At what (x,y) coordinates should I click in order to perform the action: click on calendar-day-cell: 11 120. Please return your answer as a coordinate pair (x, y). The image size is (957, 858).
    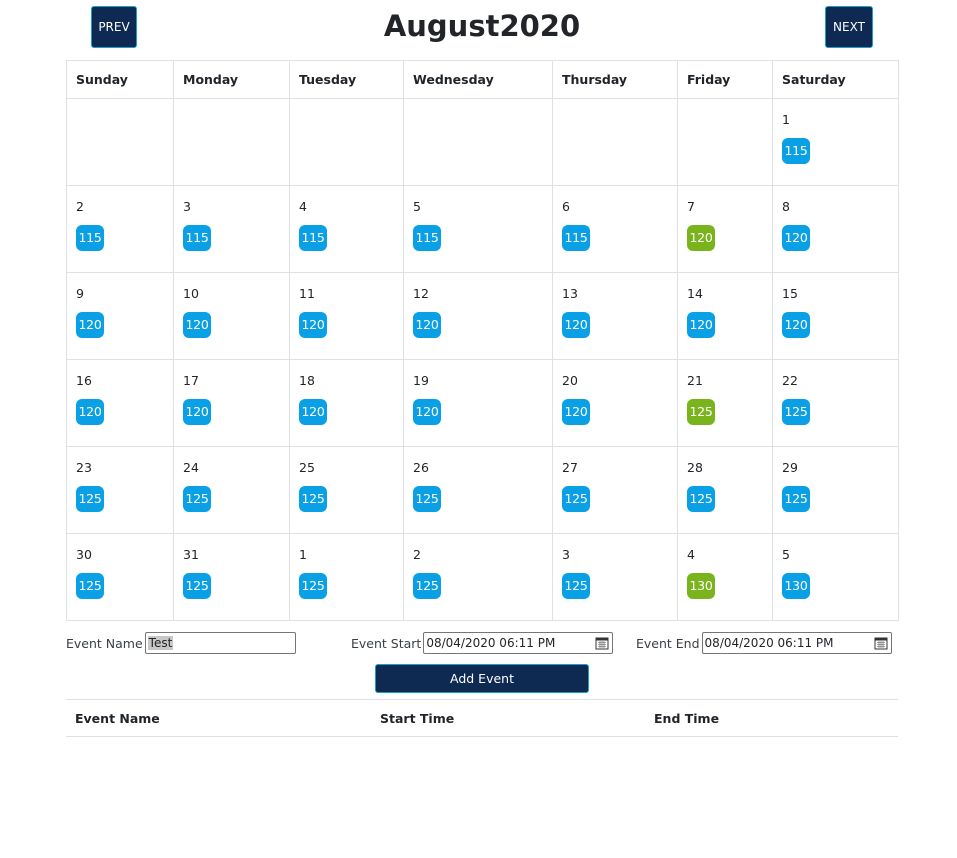
    Looking at the image, I should click on (346, 316).